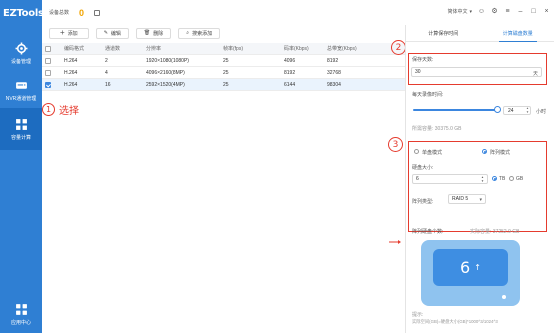  I want to click on table-cell: H.264, so click(71, 61).